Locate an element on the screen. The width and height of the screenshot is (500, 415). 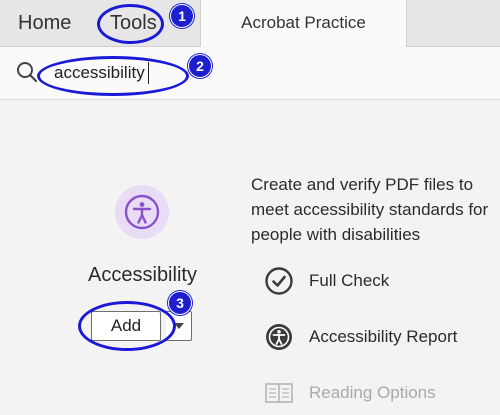
tab-tools: Tools is located at coordinates (133, 23).